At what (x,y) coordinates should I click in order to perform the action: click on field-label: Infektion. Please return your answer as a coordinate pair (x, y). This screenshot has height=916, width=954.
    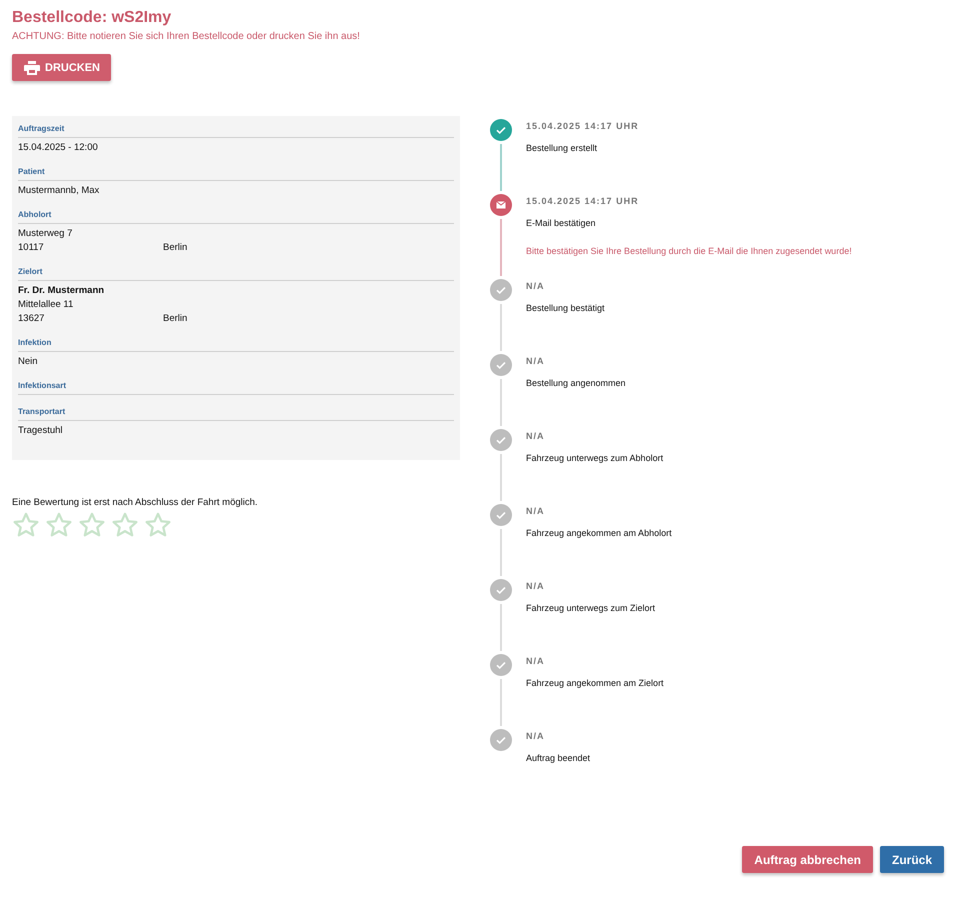
    Looking at the image, I should click on (236, 345).